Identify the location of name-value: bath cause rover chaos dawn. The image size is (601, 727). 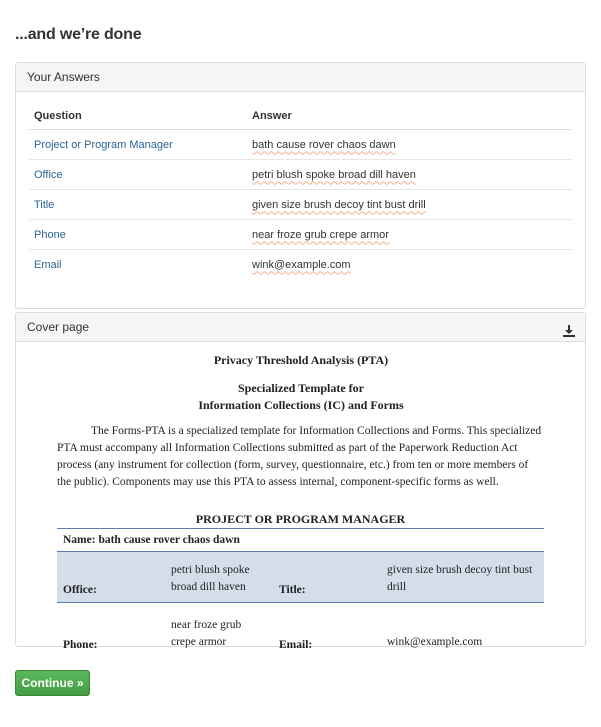
(169, 540).